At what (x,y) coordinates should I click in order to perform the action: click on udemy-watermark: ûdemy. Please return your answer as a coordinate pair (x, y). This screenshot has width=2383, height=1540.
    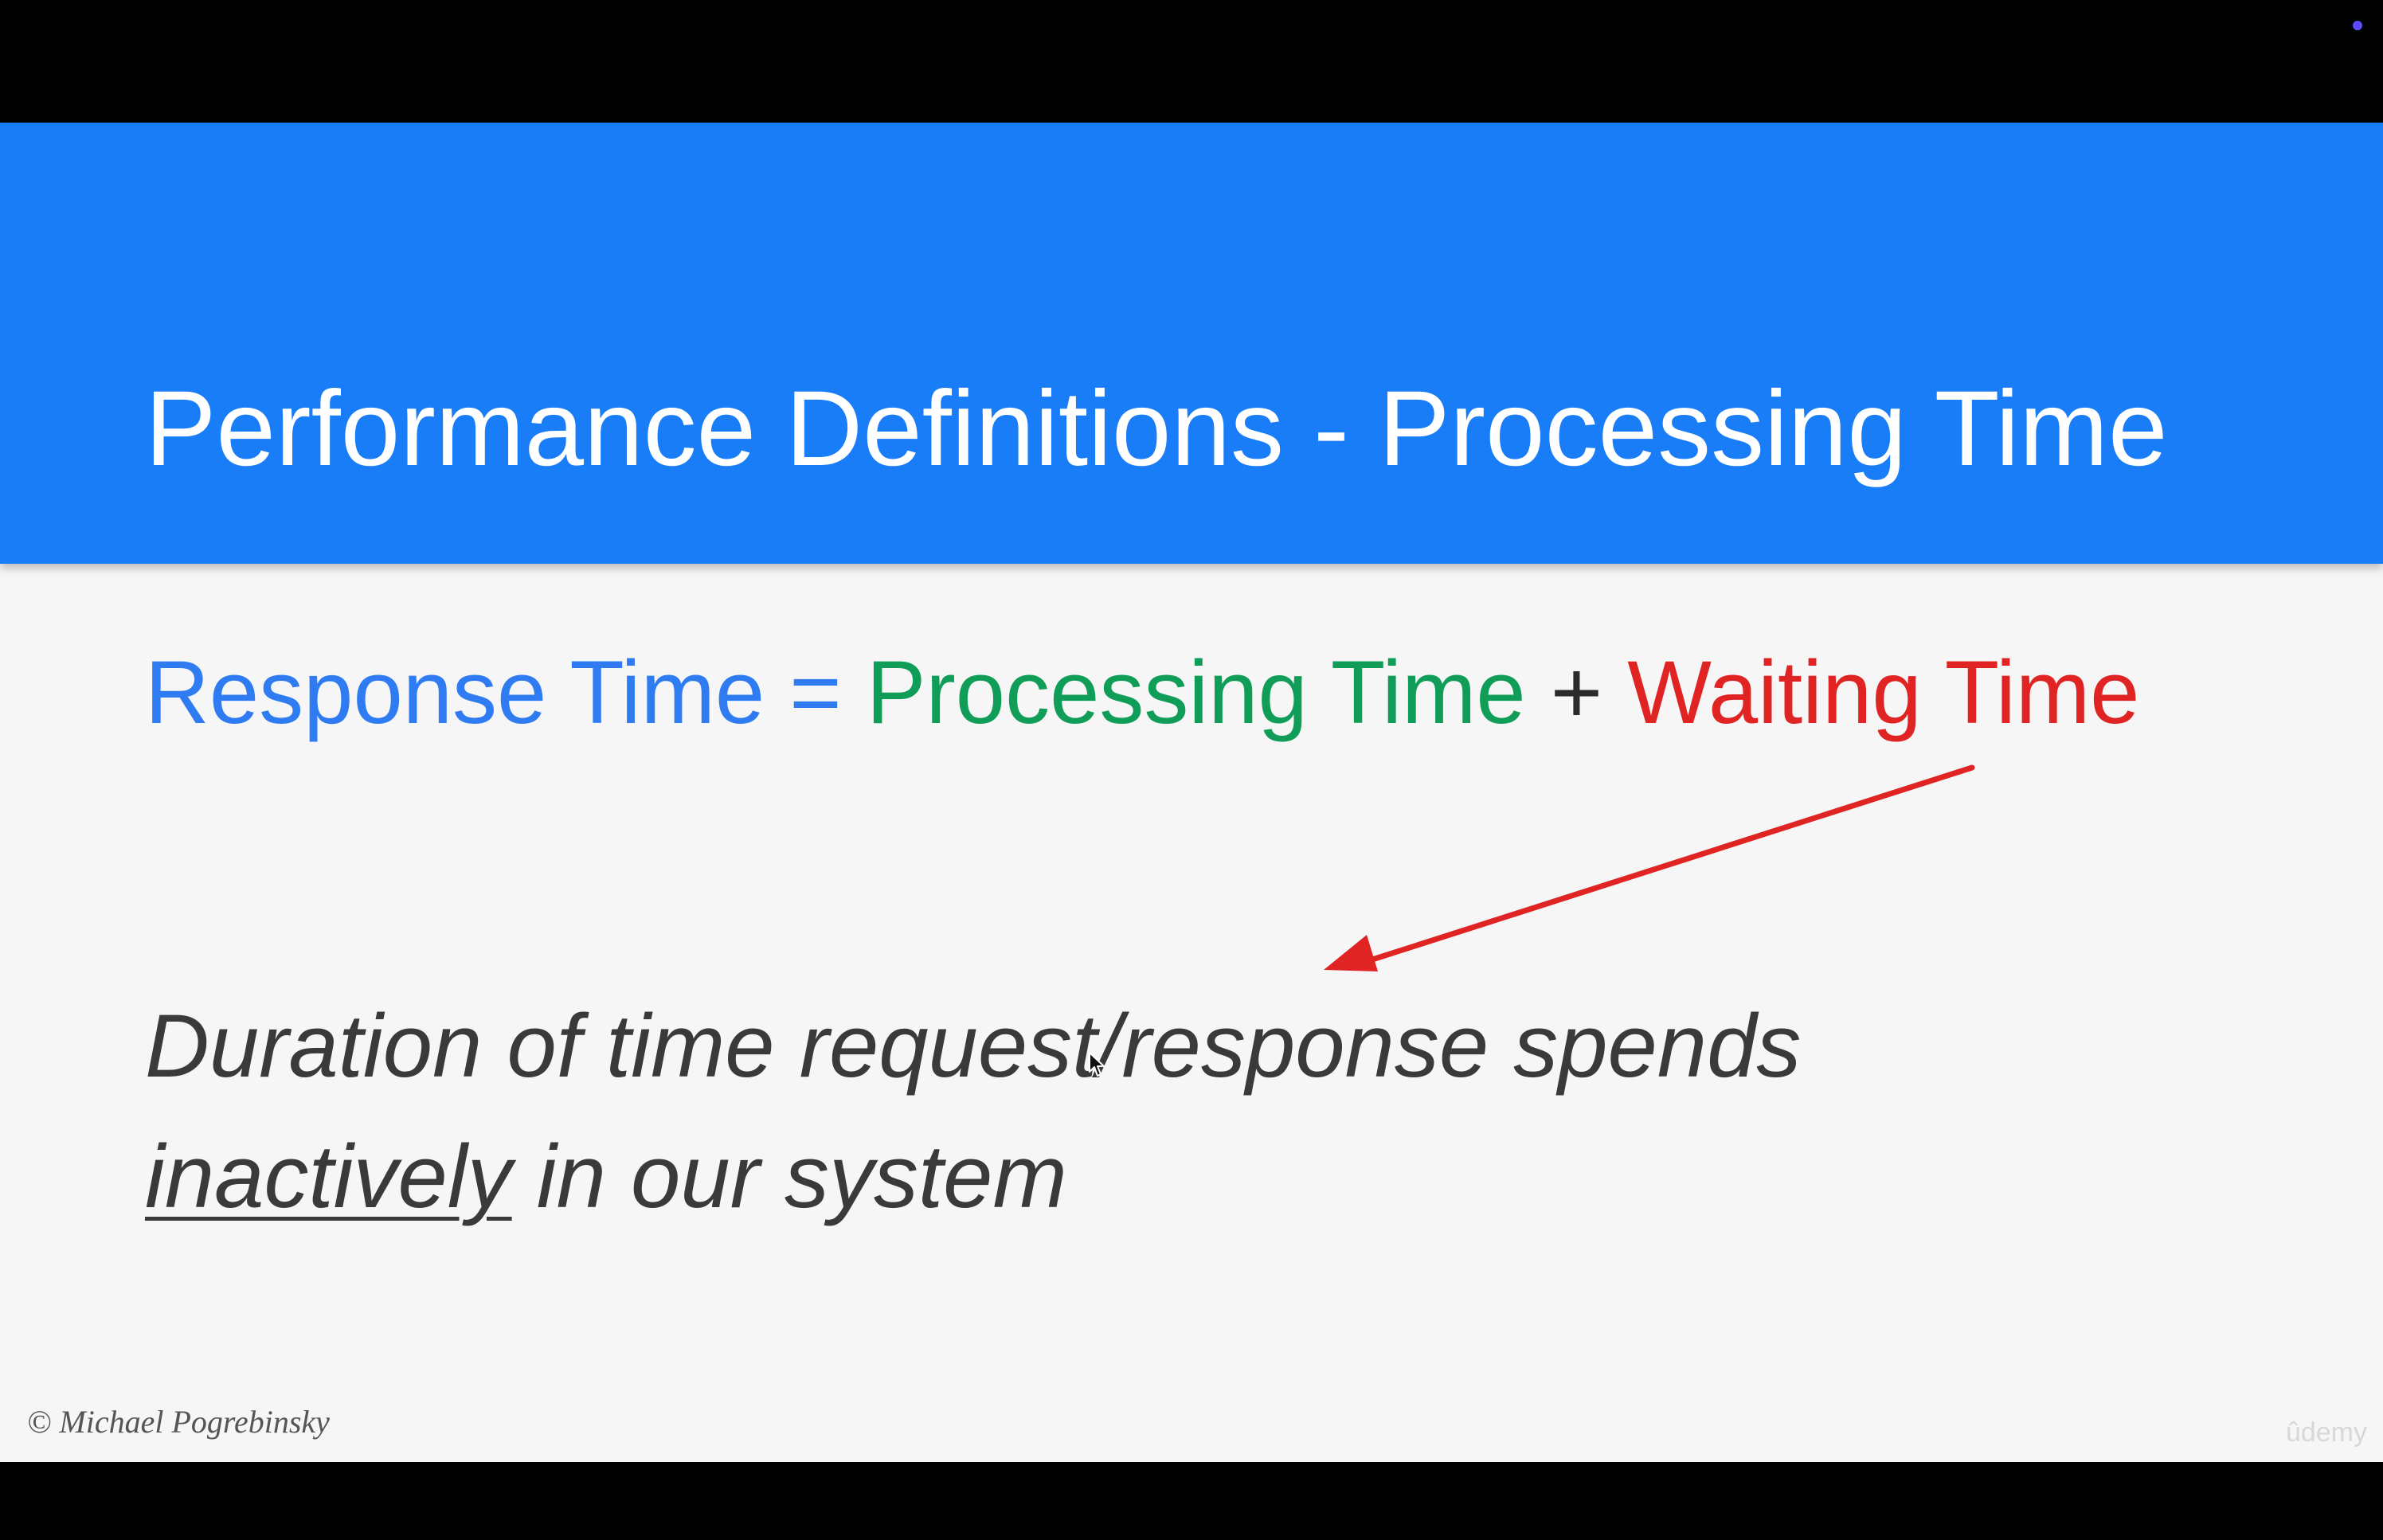
    Looking at the image, I should click on (2326, 1432).